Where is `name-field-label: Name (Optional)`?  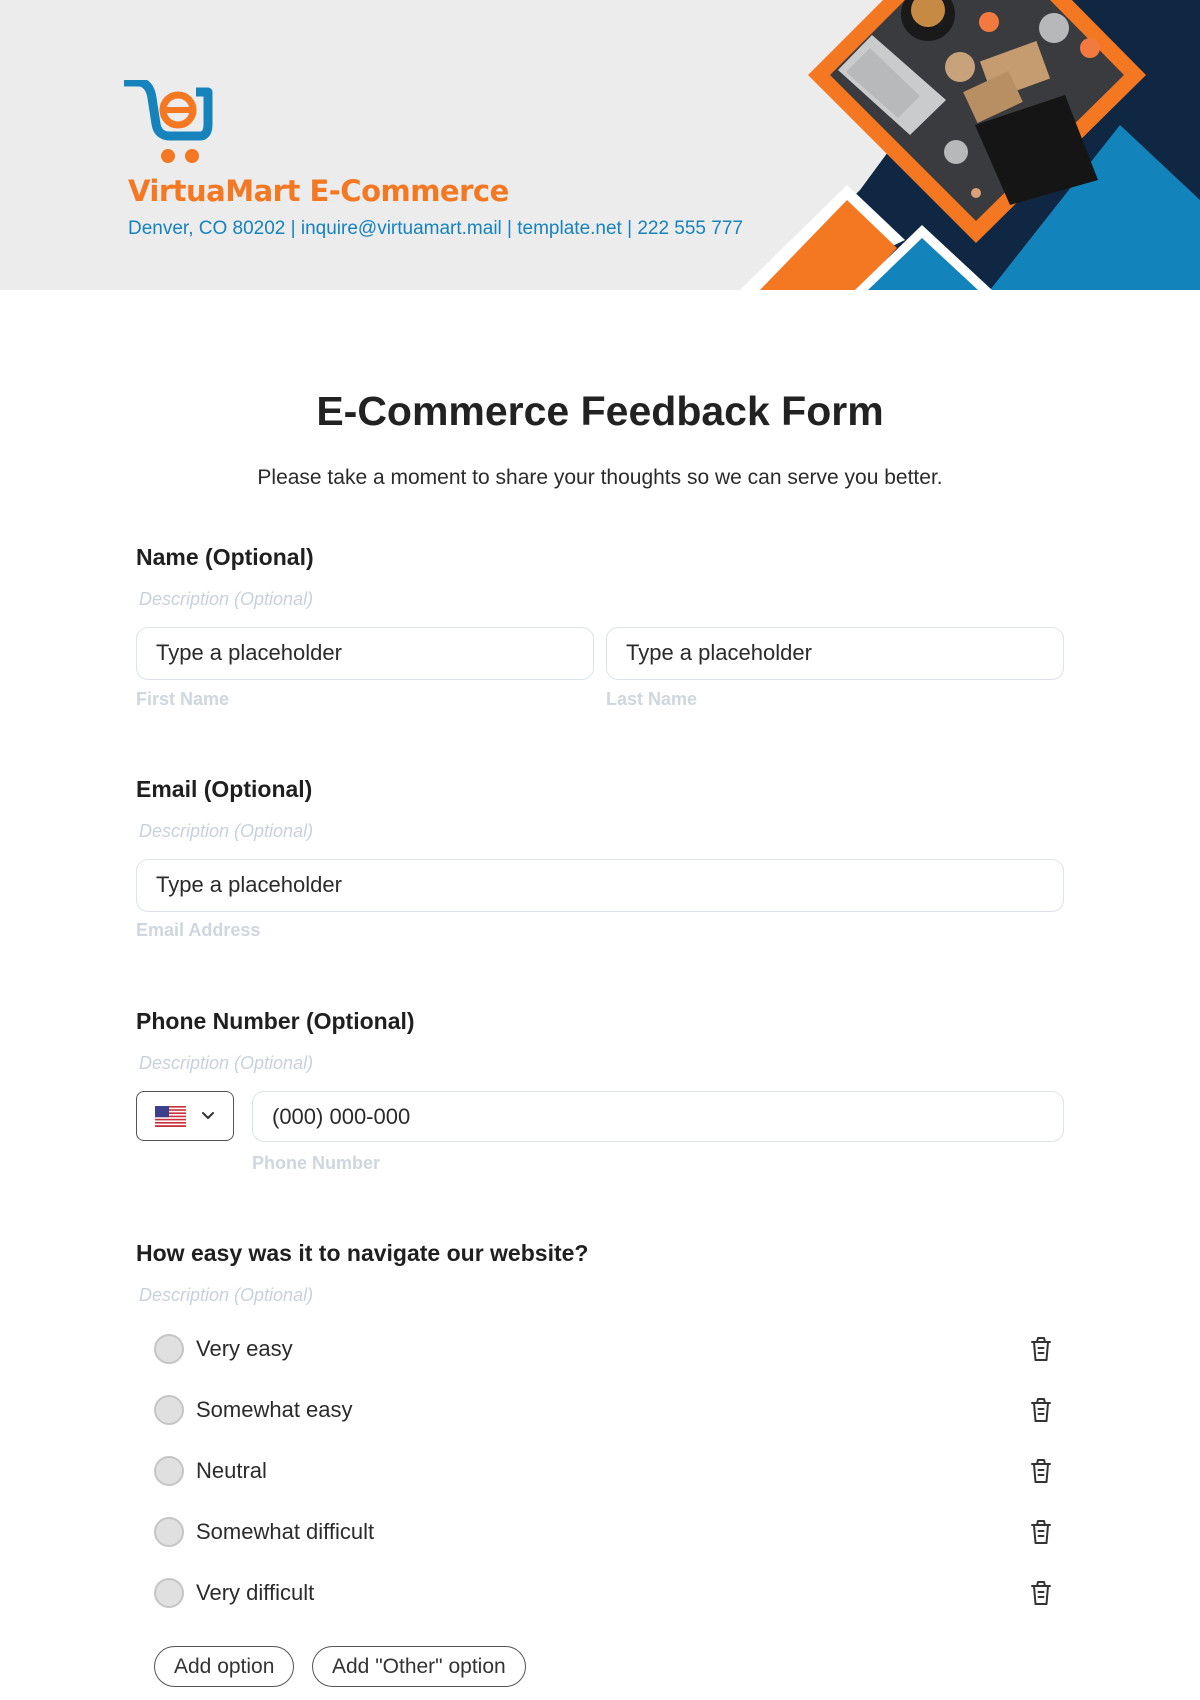
name-field-label: Name (Optional) is located at coordinates (225, 557).